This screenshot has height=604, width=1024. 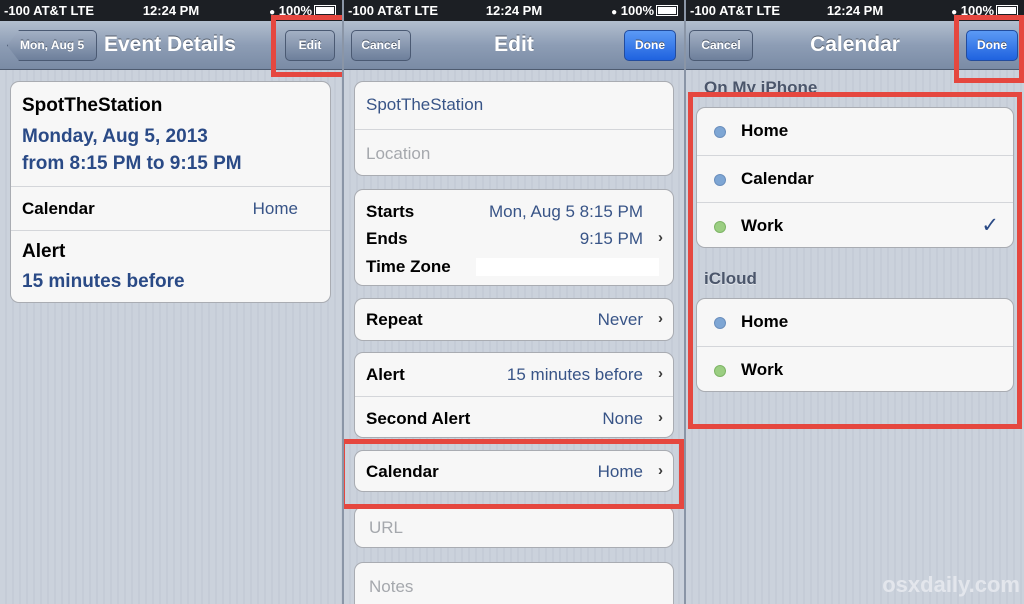 What do you see at coordinates (132, 163) in the screenshot?
I see `event-time: from 8:15 PM to 9:15 PM` at bounding box center [132, 163].